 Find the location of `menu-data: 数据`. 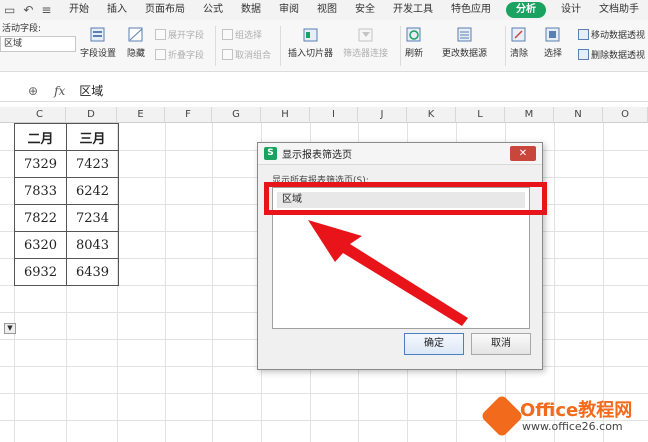

menu-data: 数据 is located at coordinates (251, 10).